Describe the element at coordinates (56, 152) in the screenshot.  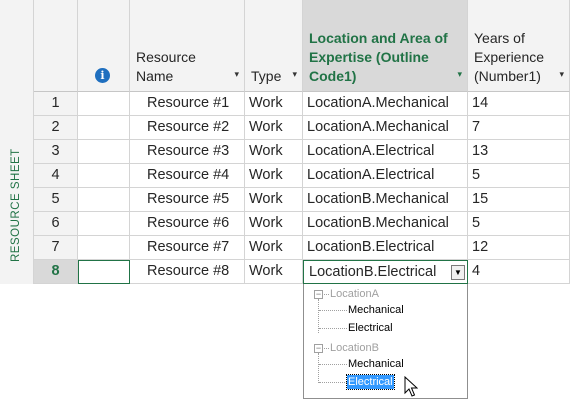
I see `row-number: 3` at that location.